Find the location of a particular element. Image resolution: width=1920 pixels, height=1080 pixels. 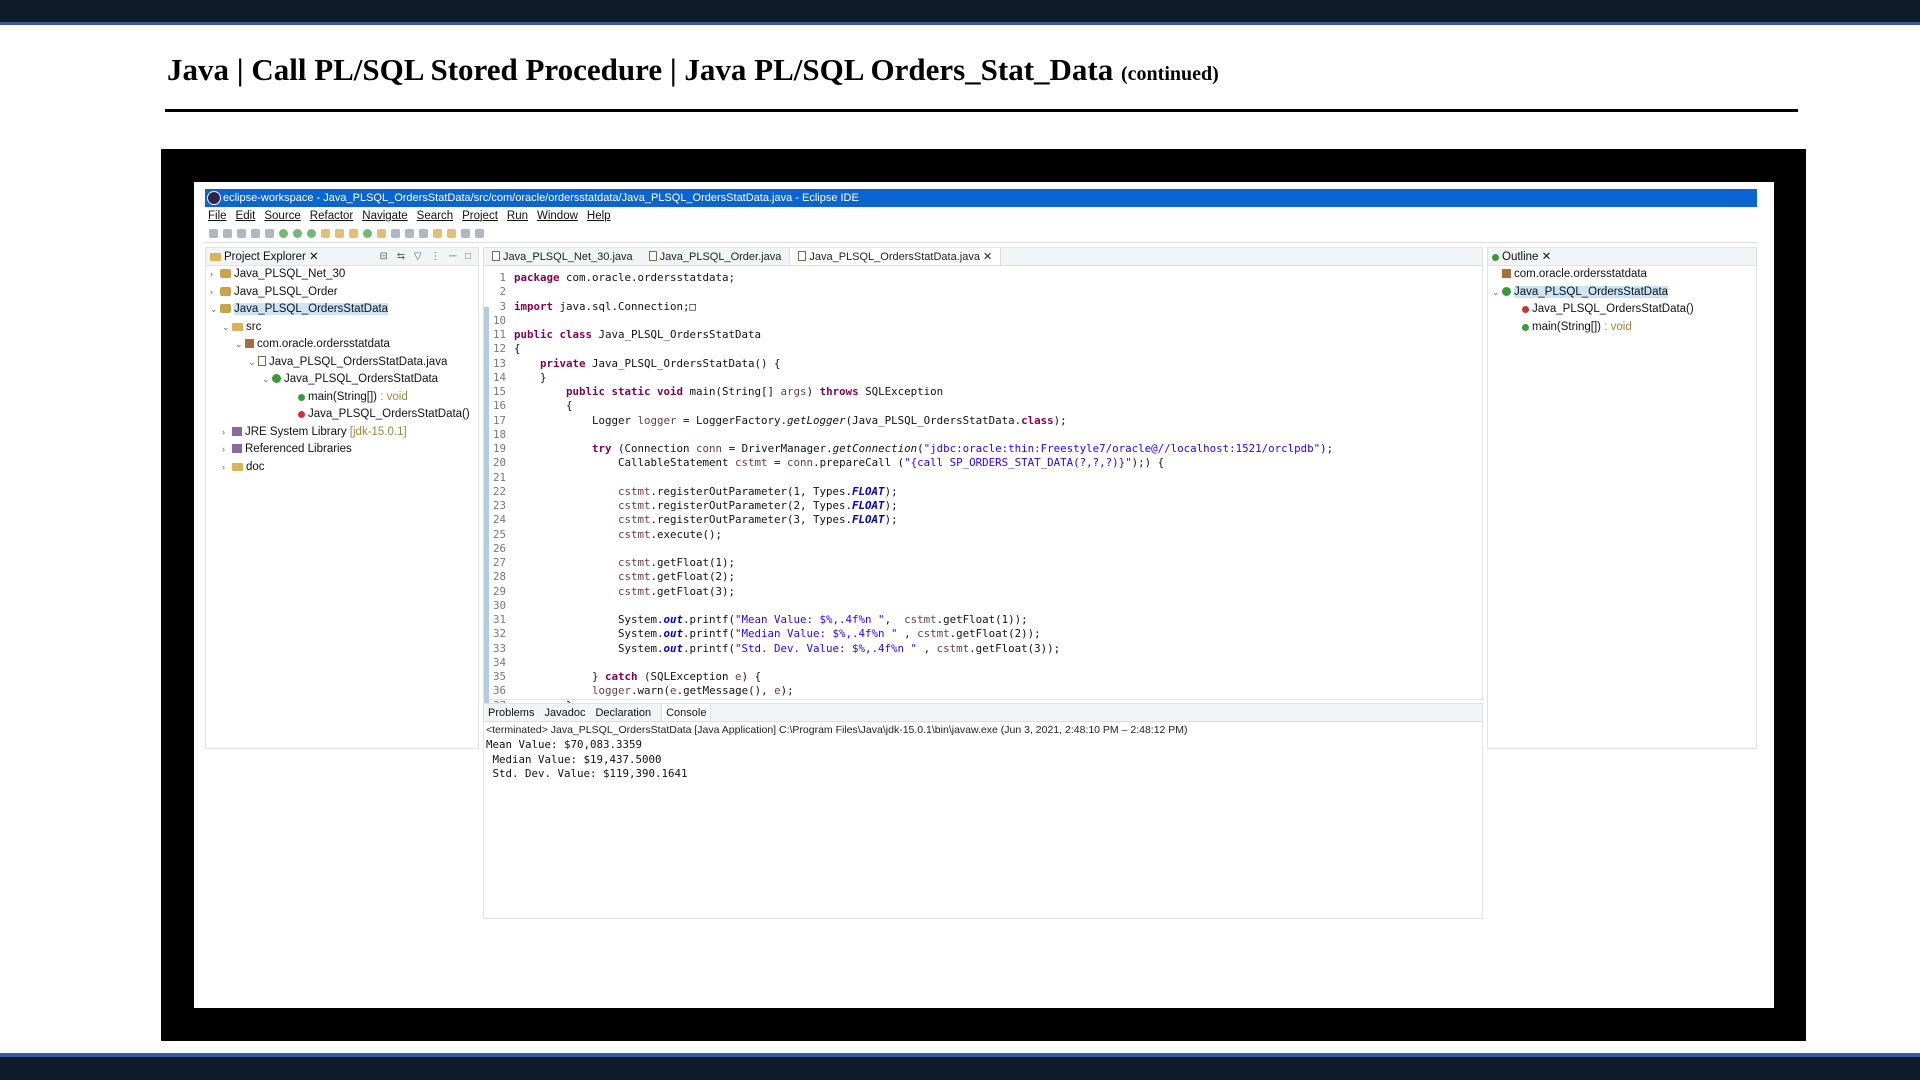

next-annotation-icon is located at coordinates (409, 233).